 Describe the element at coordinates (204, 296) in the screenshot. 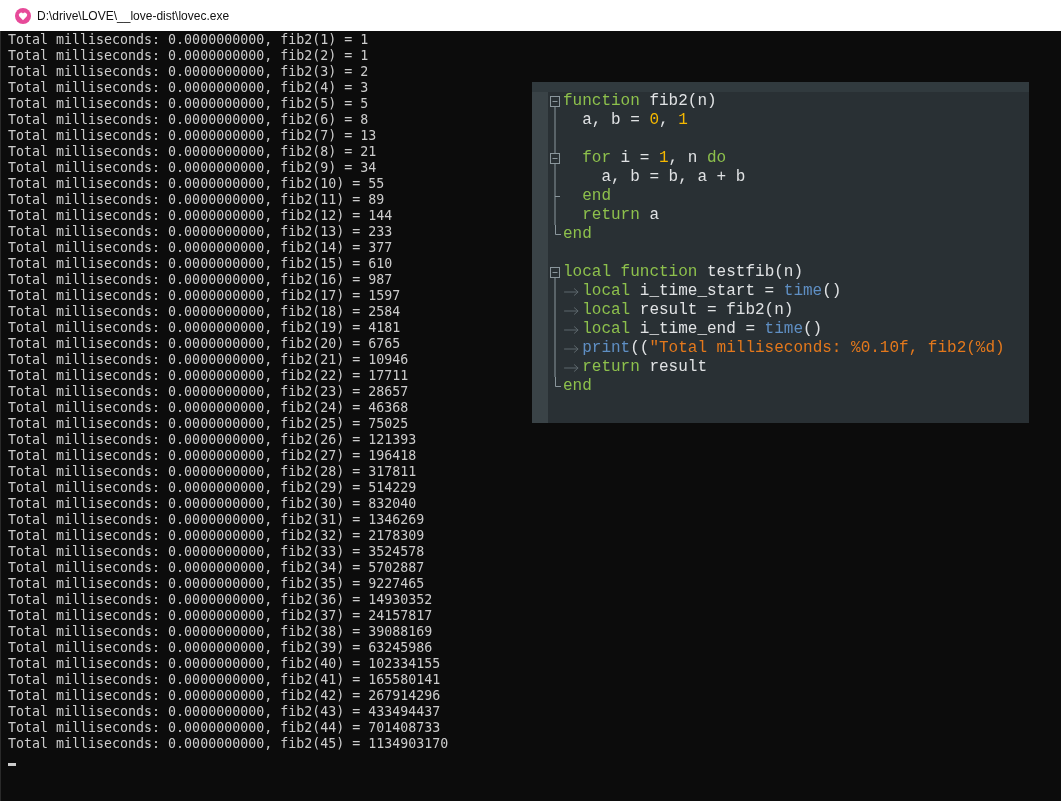

I see `console-line: Total milliseconds: 0.0000000000, fib2(17) = 1597` at that location.